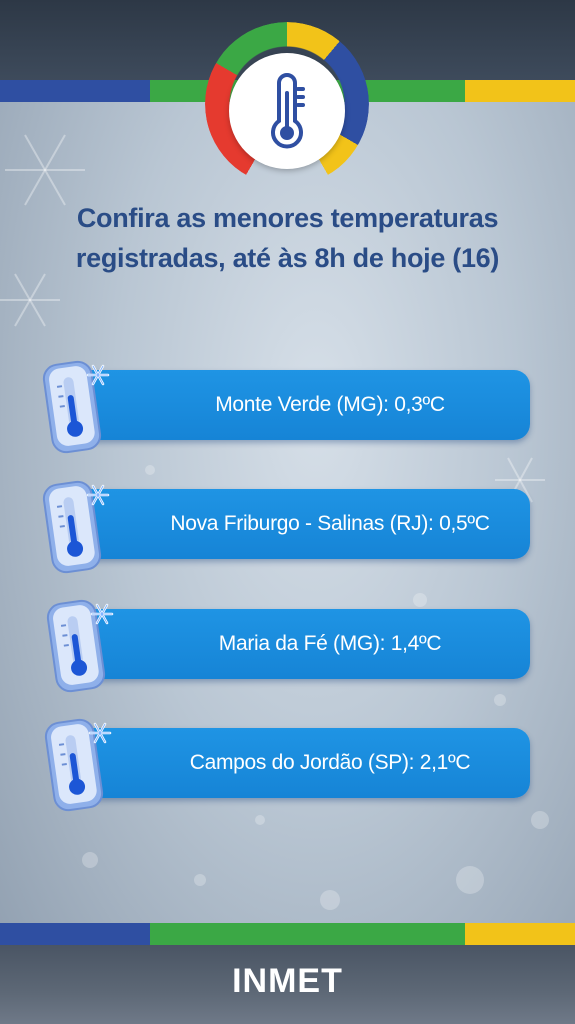 Image resolution: width=575 pixels, height=1024 pixels. Describe the element at coordinates (330, 643) in the screenshot. I see `reading-label: Maria da Fé (MG): 1,4ºC` at that location.